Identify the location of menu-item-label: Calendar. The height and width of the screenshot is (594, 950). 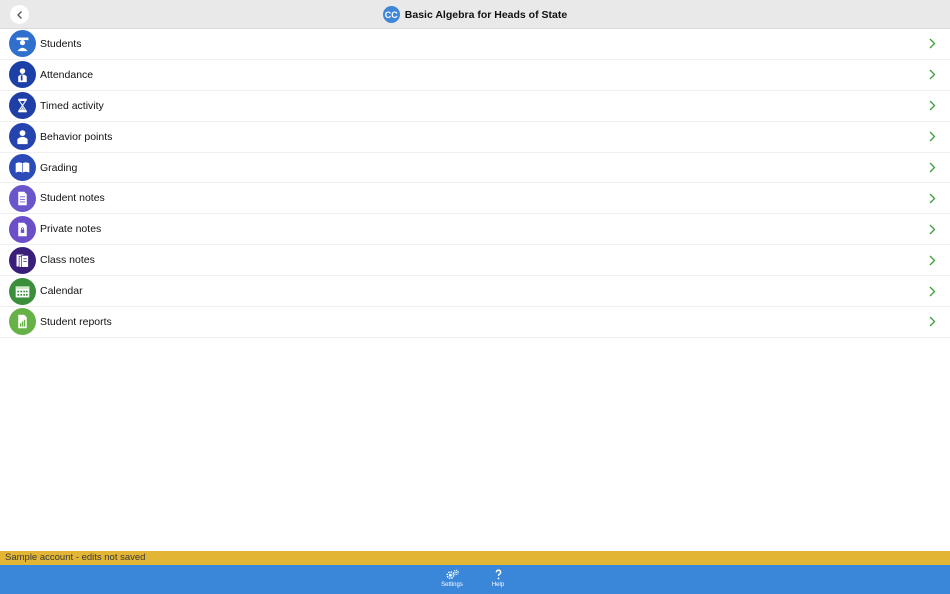
(61, 291).